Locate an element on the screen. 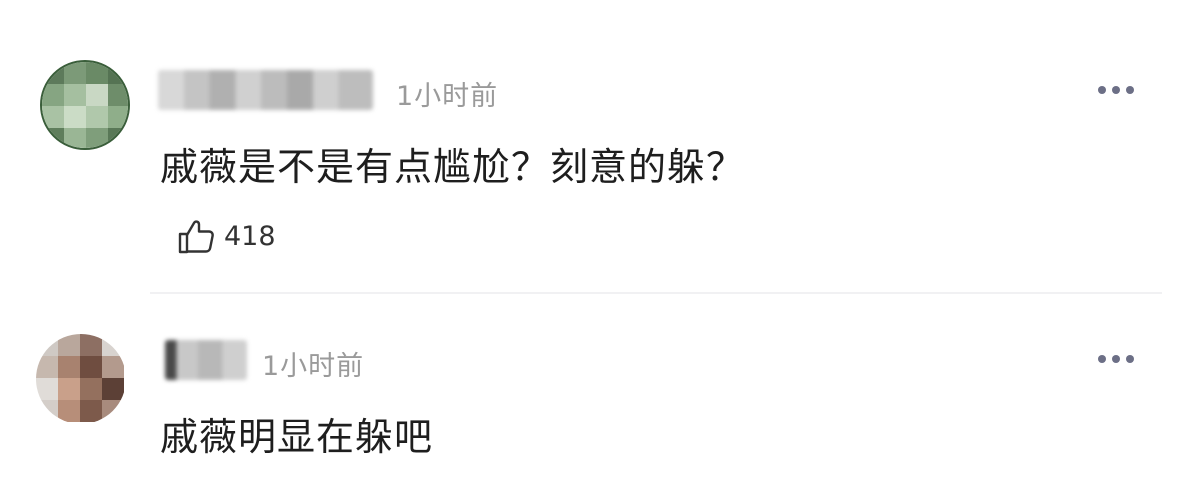  like-count: 418 is located at coordinates (250, 236).